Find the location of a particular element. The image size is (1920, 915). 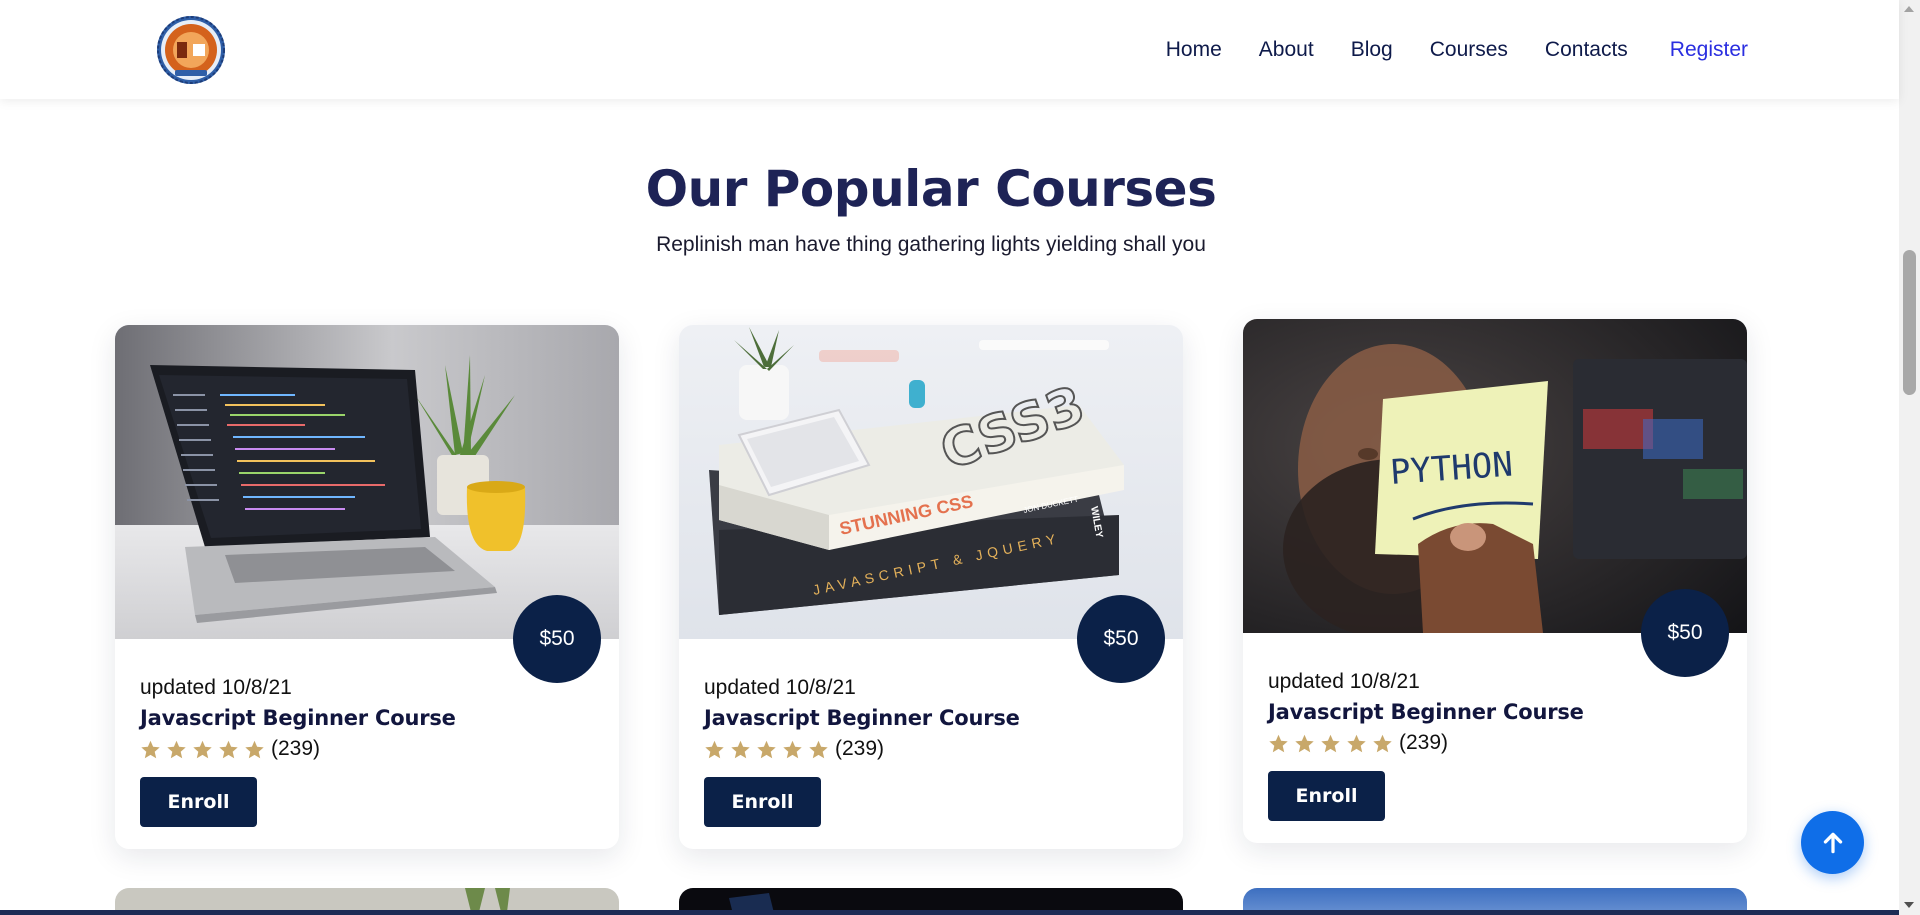

nav-link-courses: Courses is located at coordinates (1469, 50).